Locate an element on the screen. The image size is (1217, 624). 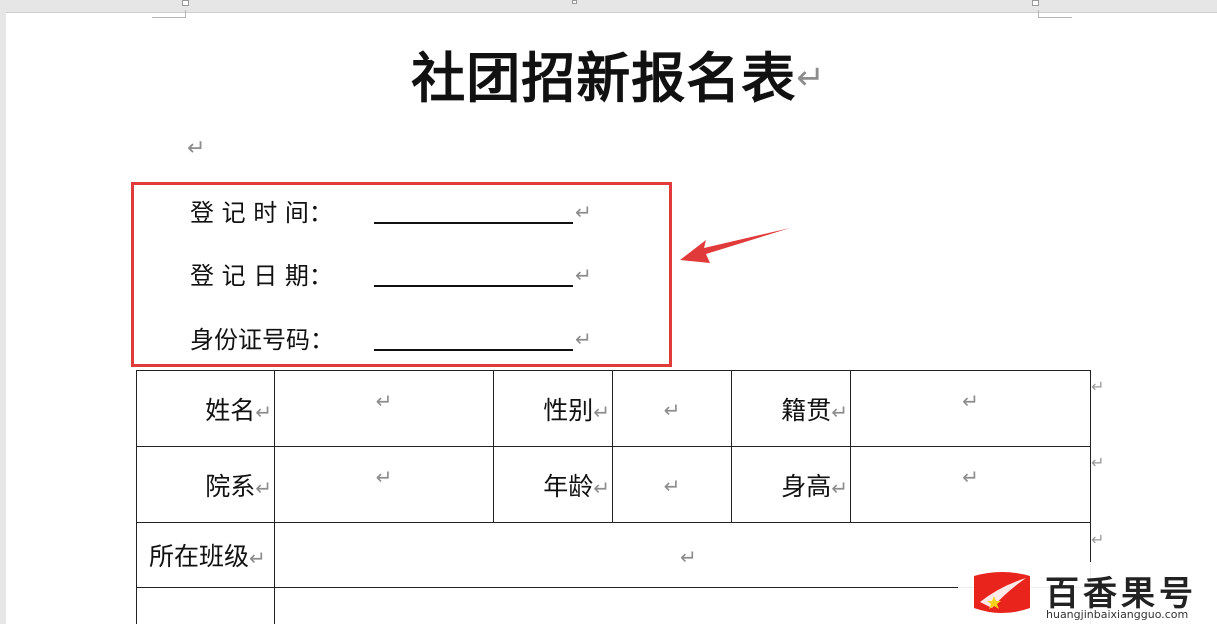
cell-input-department: ↵ is located at coordinates (384, 484).